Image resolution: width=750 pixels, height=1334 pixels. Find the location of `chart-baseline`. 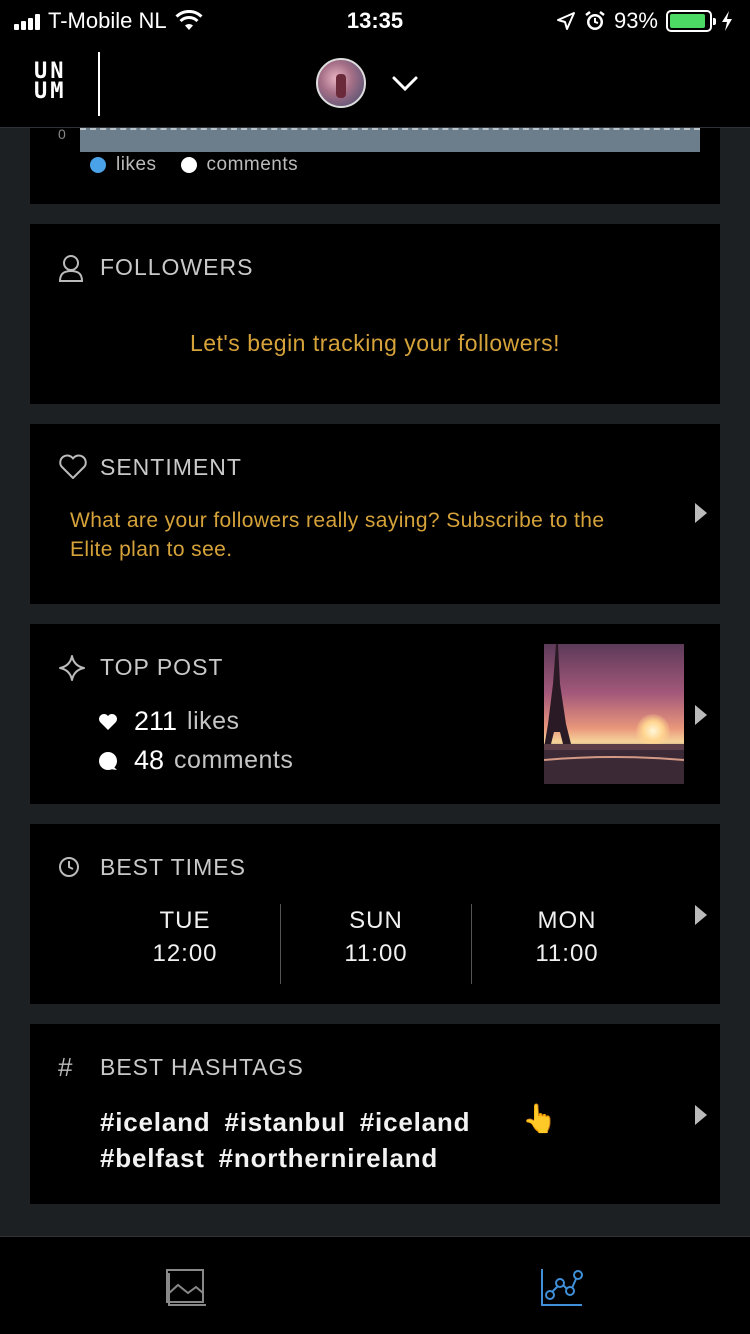

chart-baseline is located at coordinates (390, 129).